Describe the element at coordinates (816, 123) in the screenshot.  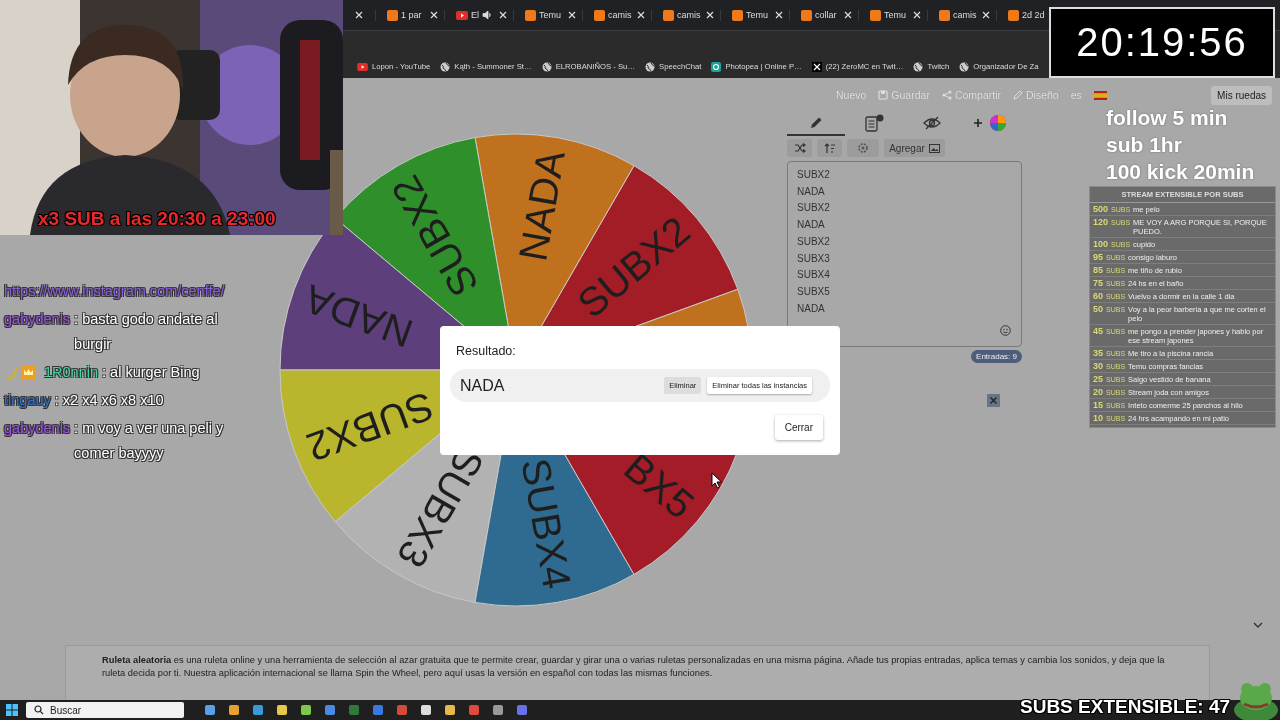
I see `pencil-icon` at that location.